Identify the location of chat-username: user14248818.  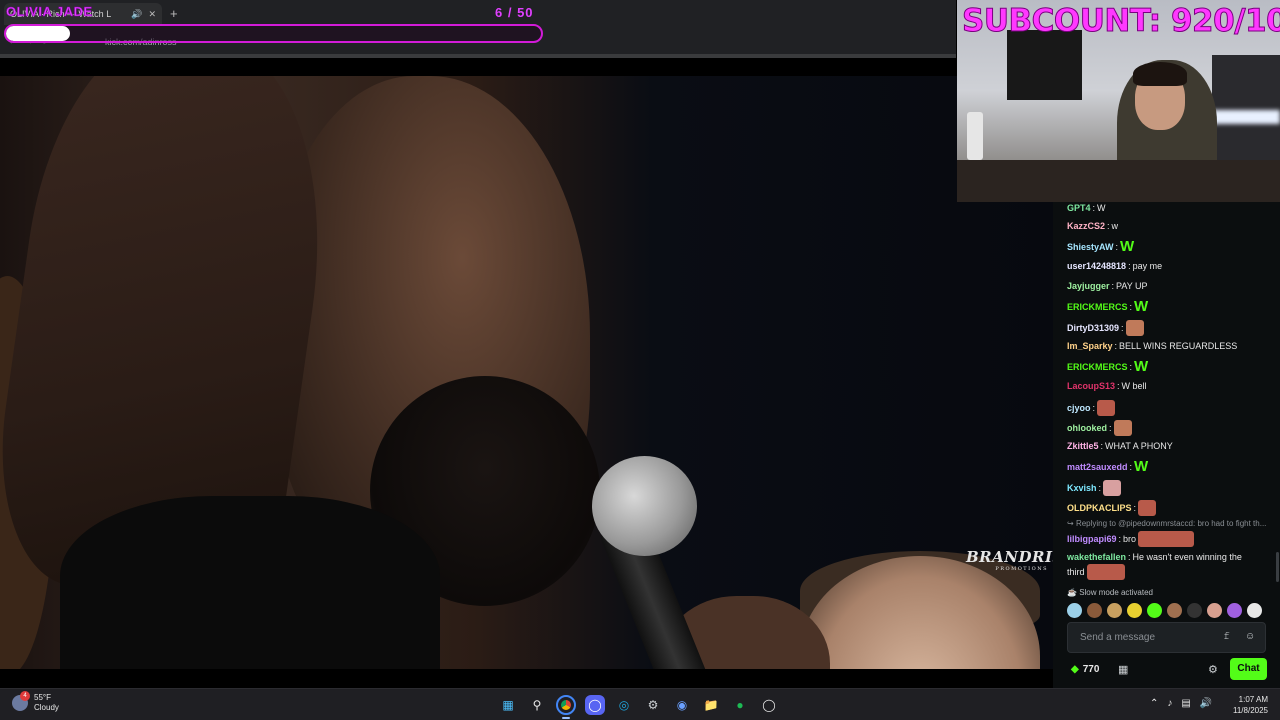
(1096, 266).